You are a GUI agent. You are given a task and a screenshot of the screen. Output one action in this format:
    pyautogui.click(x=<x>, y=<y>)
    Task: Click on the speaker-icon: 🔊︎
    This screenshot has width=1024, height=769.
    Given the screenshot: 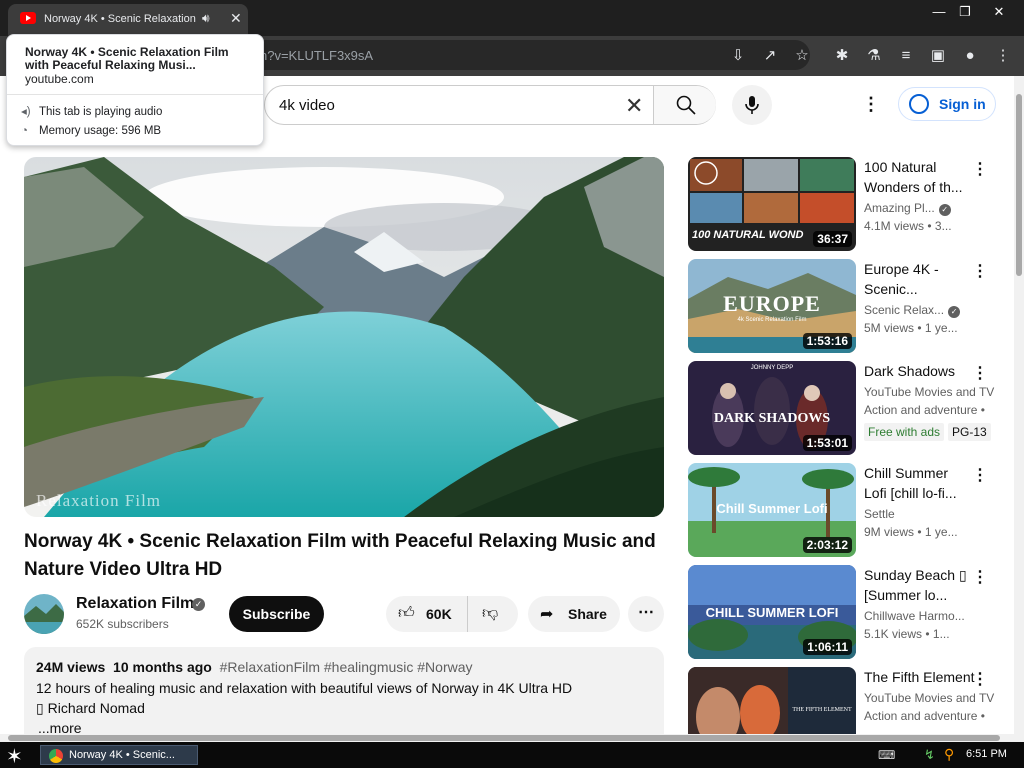 What is the action you would take?
    pyautogui.click(x=206, y=18)
    